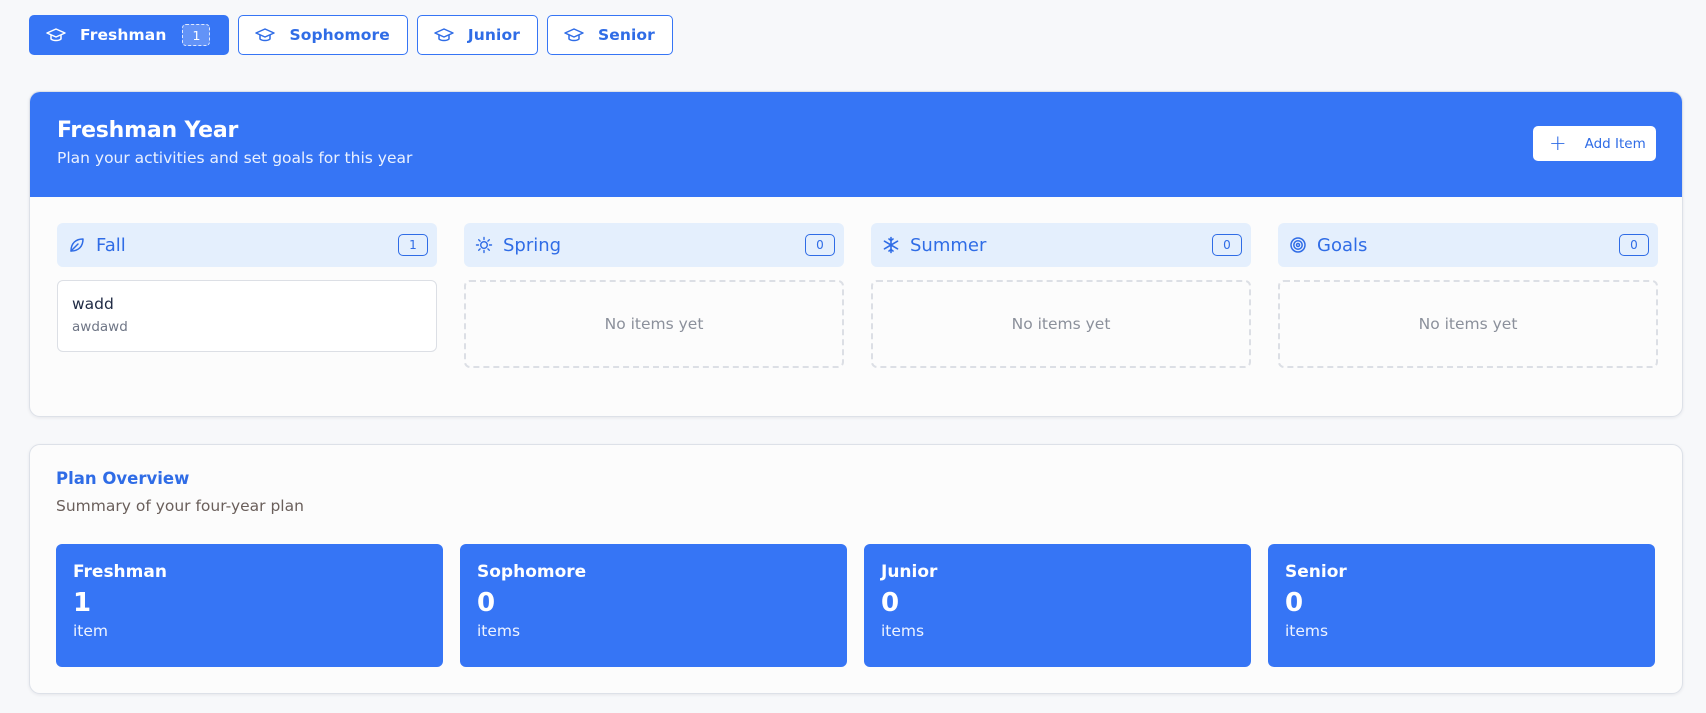 Image resolution: width=1706 pixels, height=713 pixels. What do you see at coordinates (91, 630) in the screenshot?
I see `overview-unit: item` at bounding box center [91, 630].